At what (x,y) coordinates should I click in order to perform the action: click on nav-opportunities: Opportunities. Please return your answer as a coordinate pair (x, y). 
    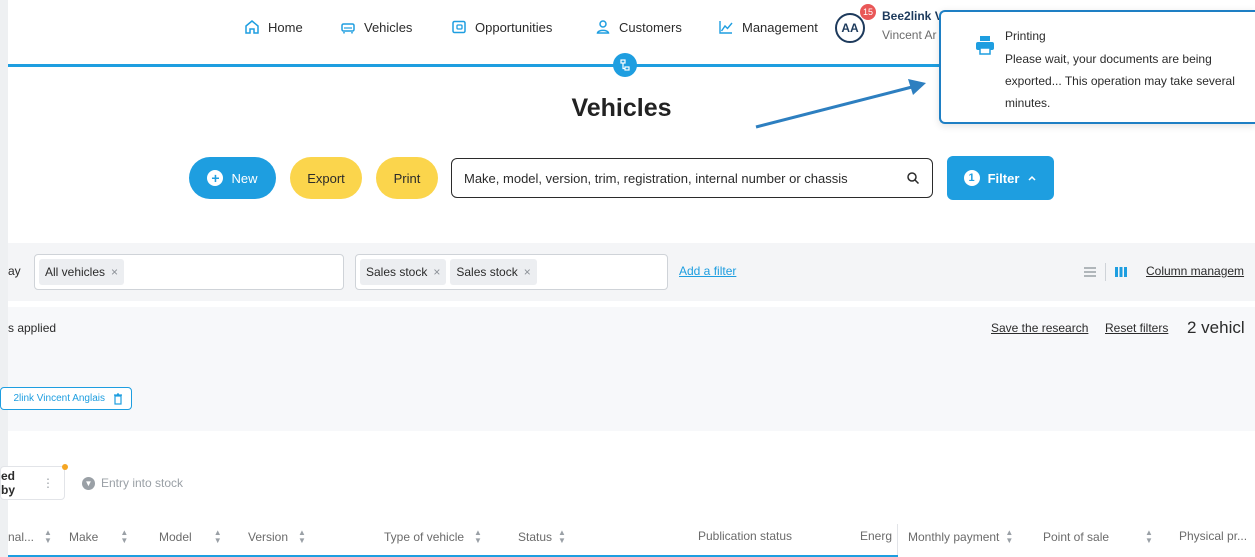
    Looking at the image, I should click on (501, 27).